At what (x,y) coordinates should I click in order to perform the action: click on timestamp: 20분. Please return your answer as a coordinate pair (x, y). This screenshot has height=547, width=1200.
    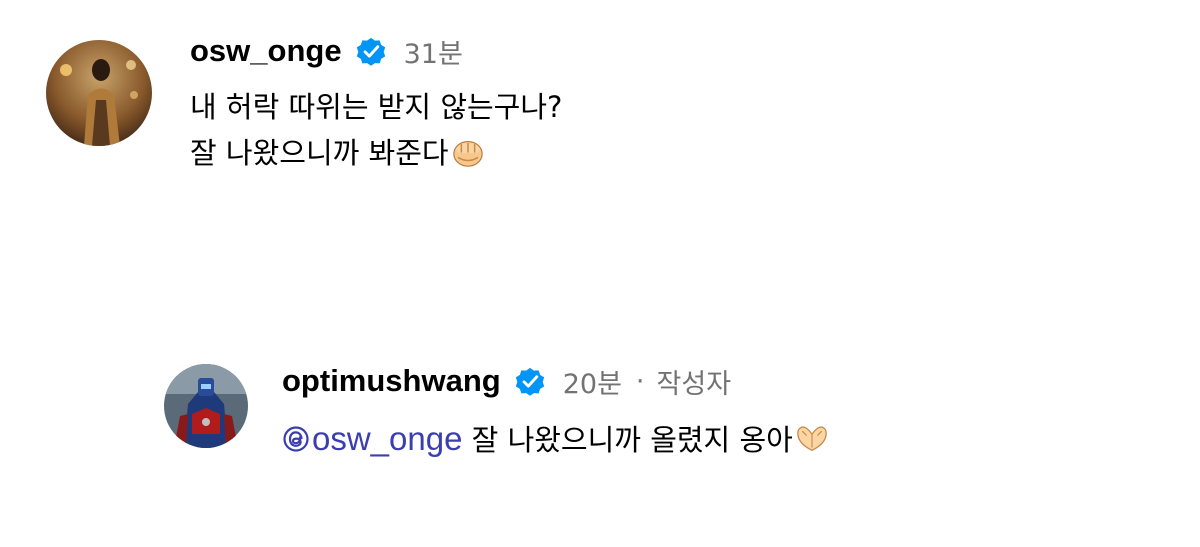
    Looking at the image, I should click on (592, 381).